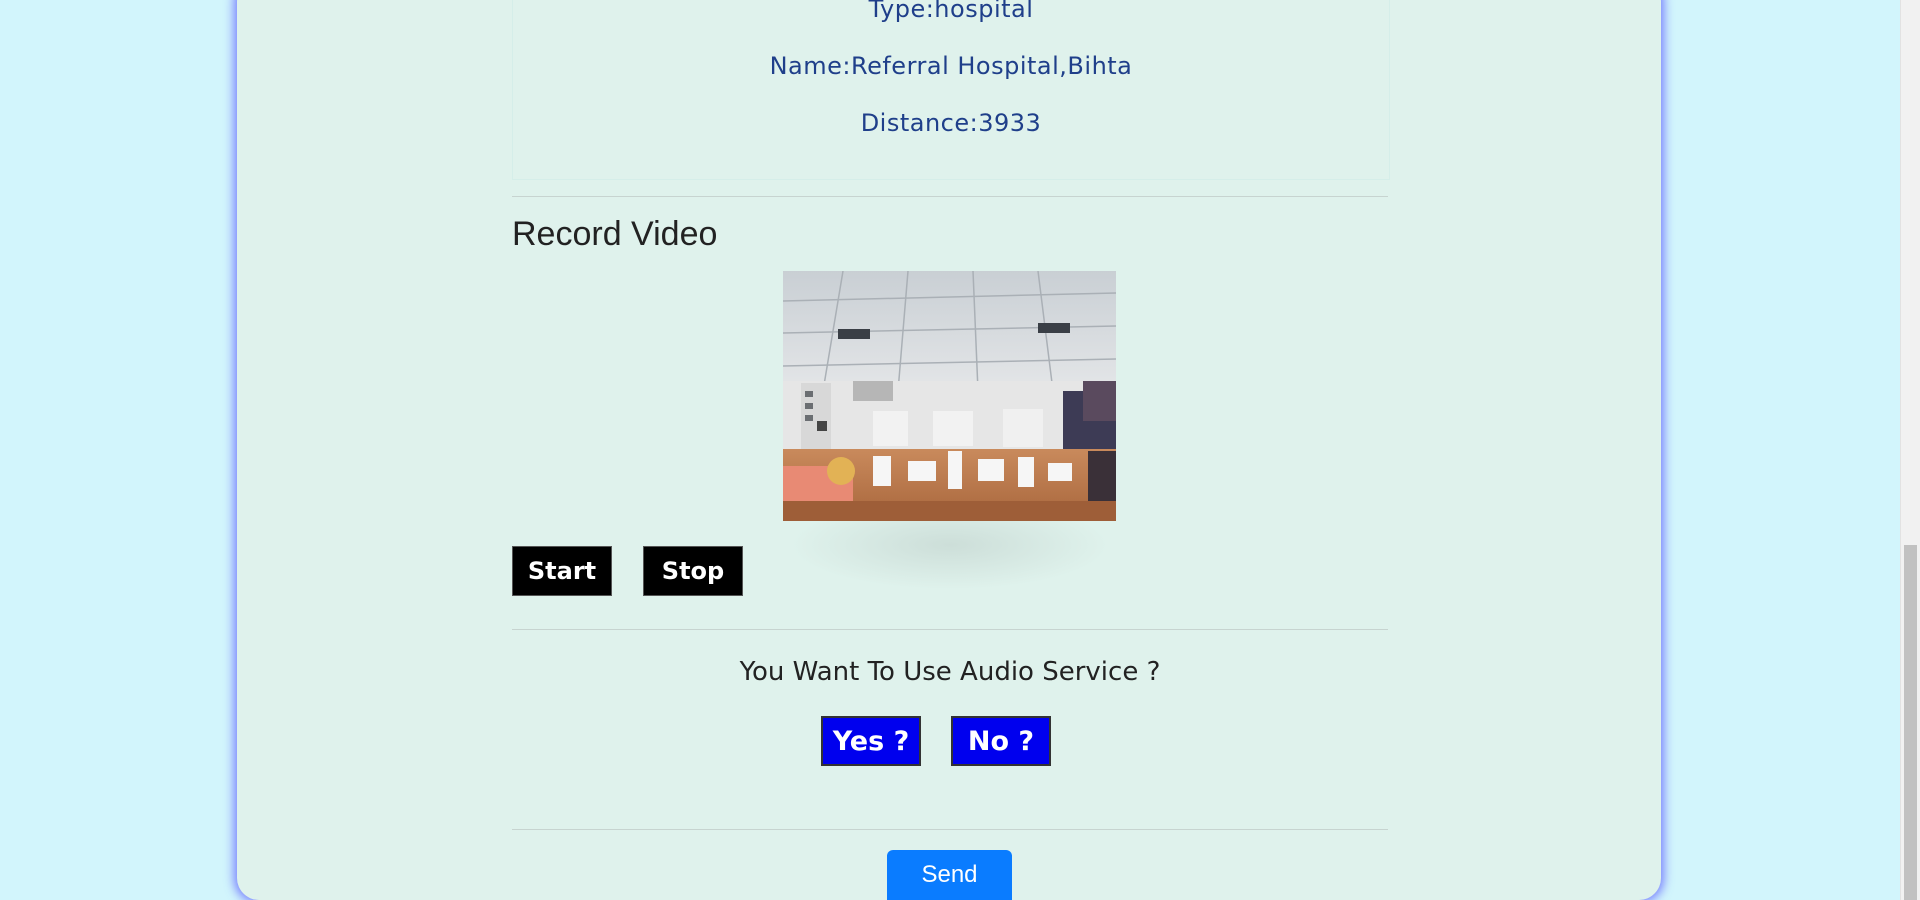 The image size is (1920, 900). I want to click on video-preview, so click(949, 396).